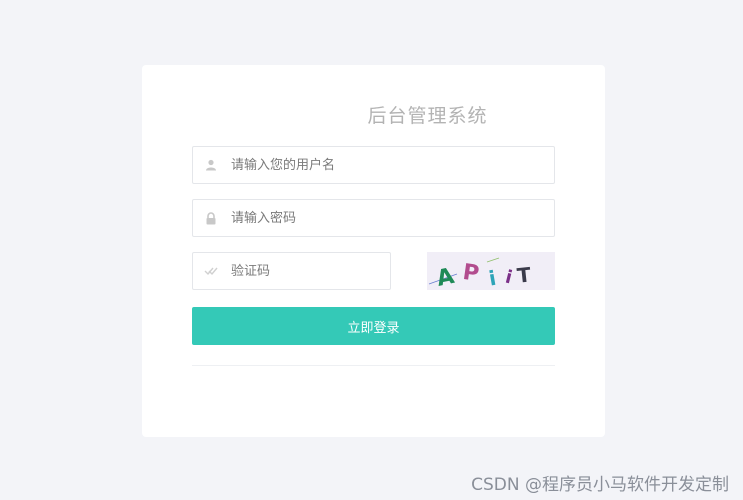 This screenshot has width=743, height=500. Describe the element at coordinates (211, 271) in the screenshot. I see `check-icon` at that location.